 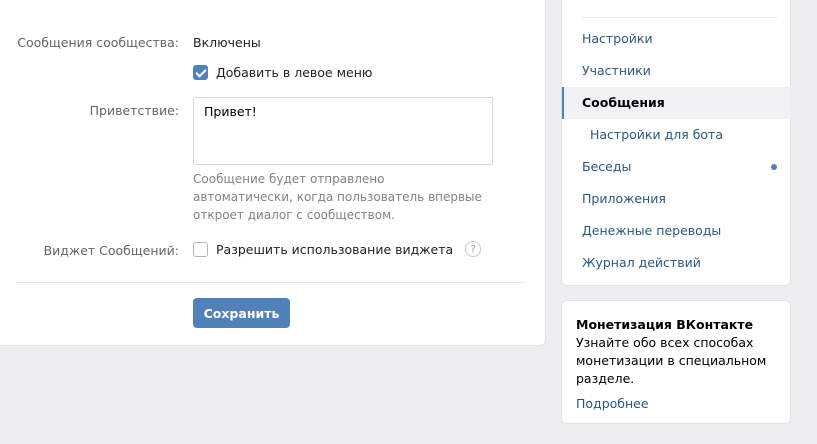 I want to click on sidebar-separator, so click(x=679, y=17).